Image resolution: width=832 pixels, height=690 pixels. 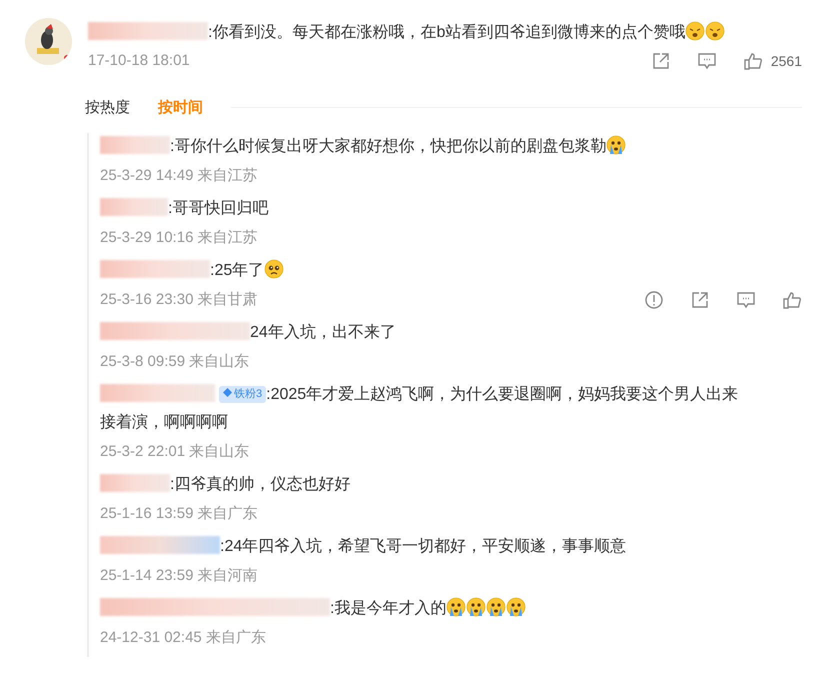 I want to click on reply-text: :24年四爷入坑，希望飞哥一切都好，平安顺遂，事事顺意, so click(x=421, y=547).